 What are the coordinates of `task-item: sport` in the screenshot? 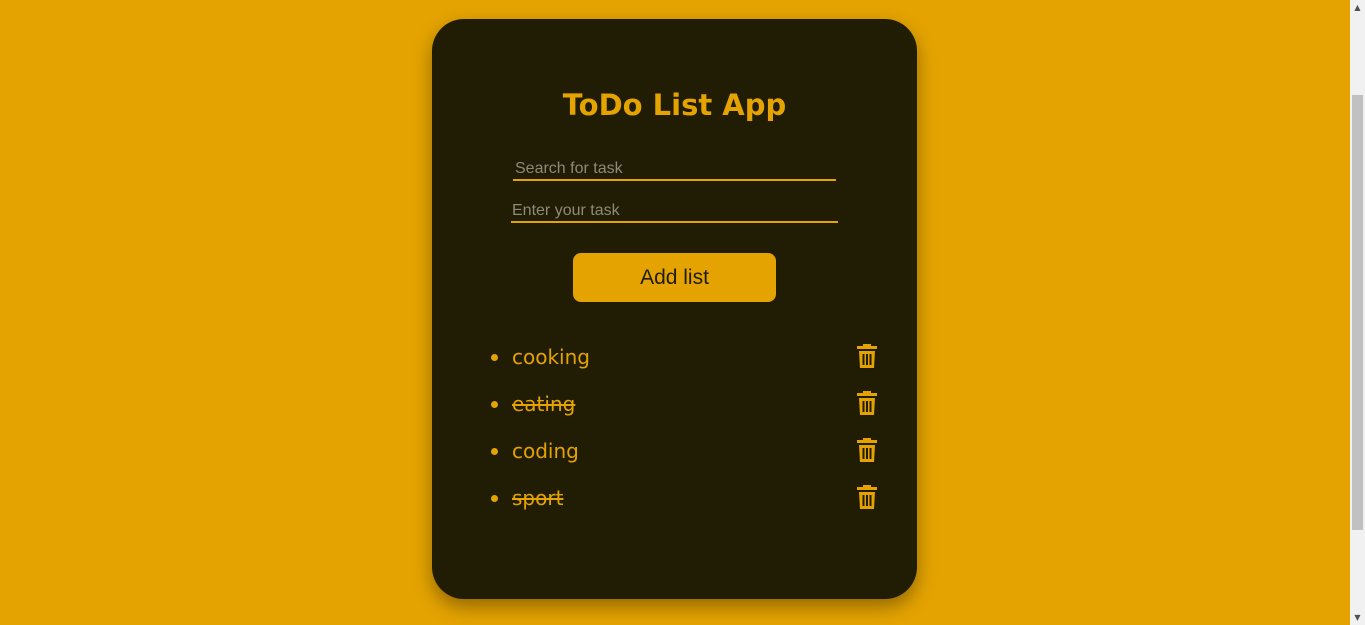 It's located at (674, 498).